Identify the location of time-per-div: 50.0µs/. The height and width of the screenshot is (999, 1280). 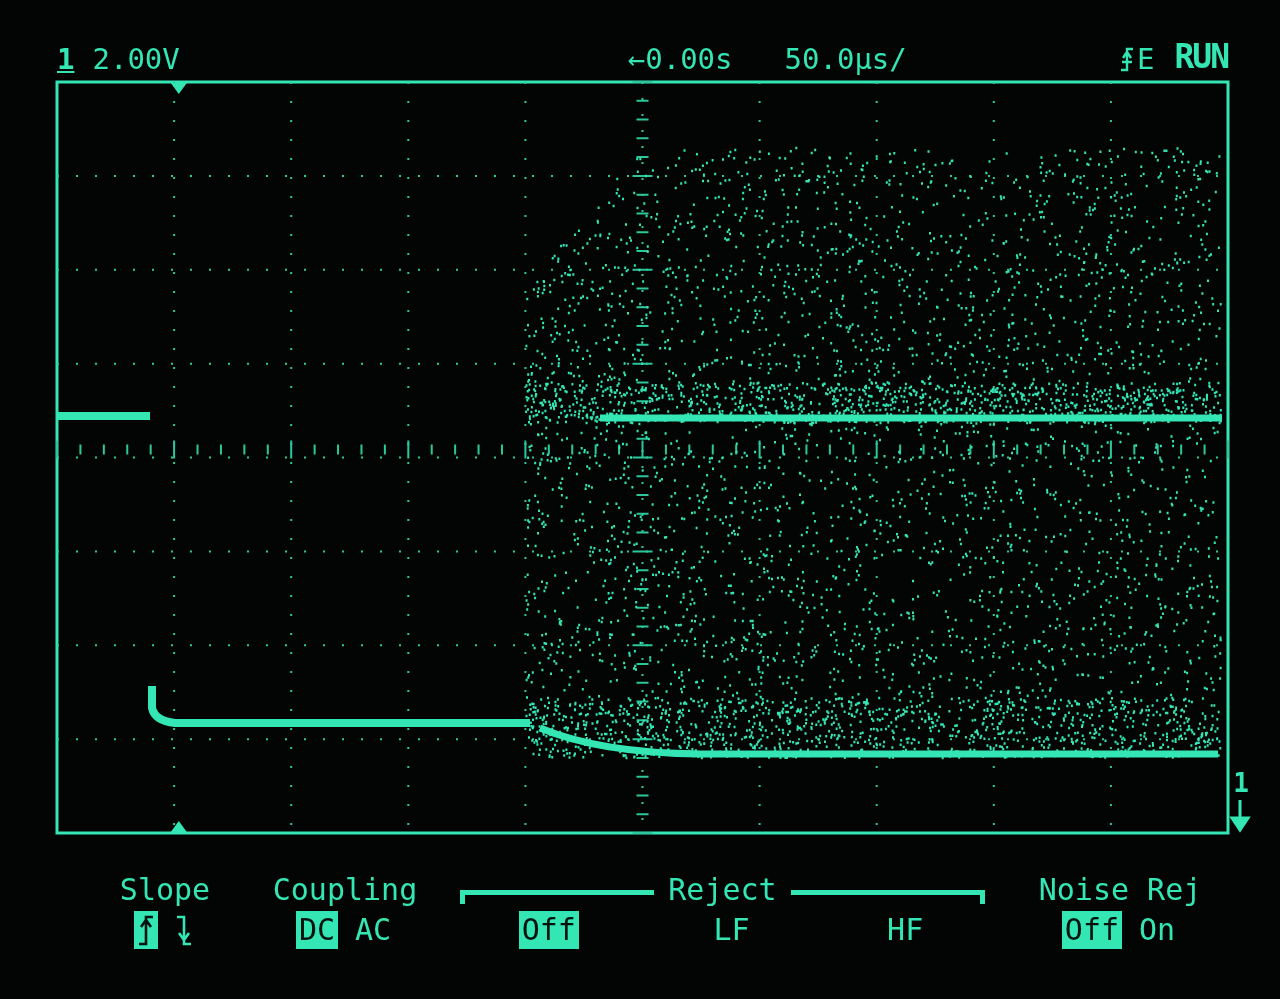
(845, 59).